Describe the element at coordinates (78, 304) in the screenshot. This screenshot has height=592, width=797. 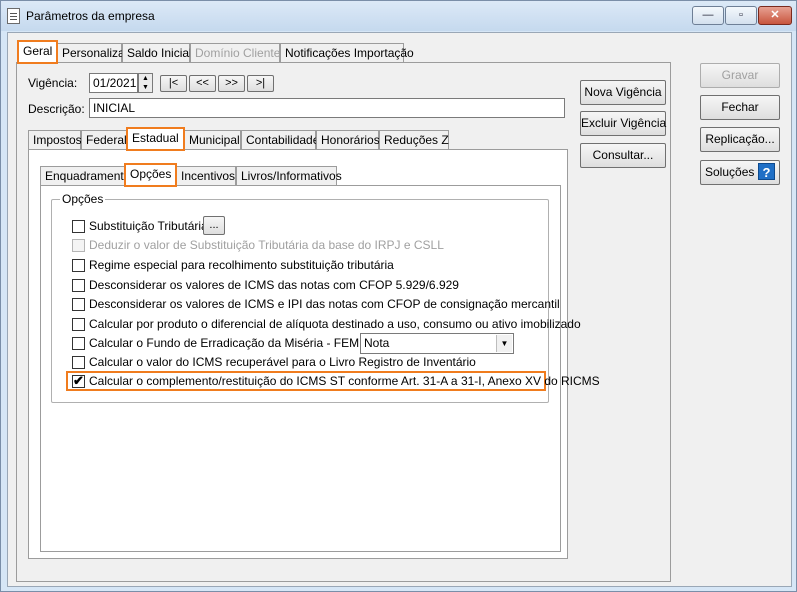
I see `checkbox-desconsiderar-consignacao` at that location.